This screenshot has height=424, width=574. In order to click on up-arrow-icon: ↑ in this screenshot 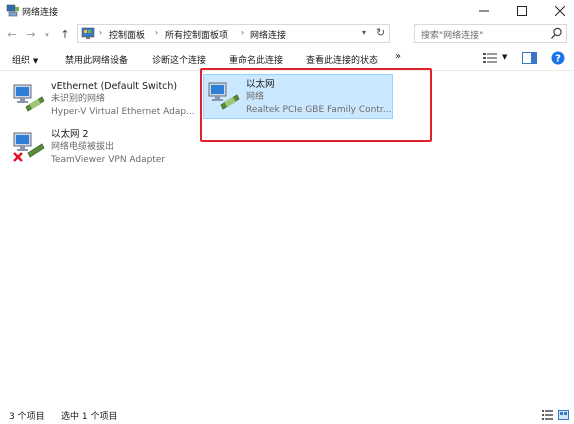, I will do `click(65, 34)`.